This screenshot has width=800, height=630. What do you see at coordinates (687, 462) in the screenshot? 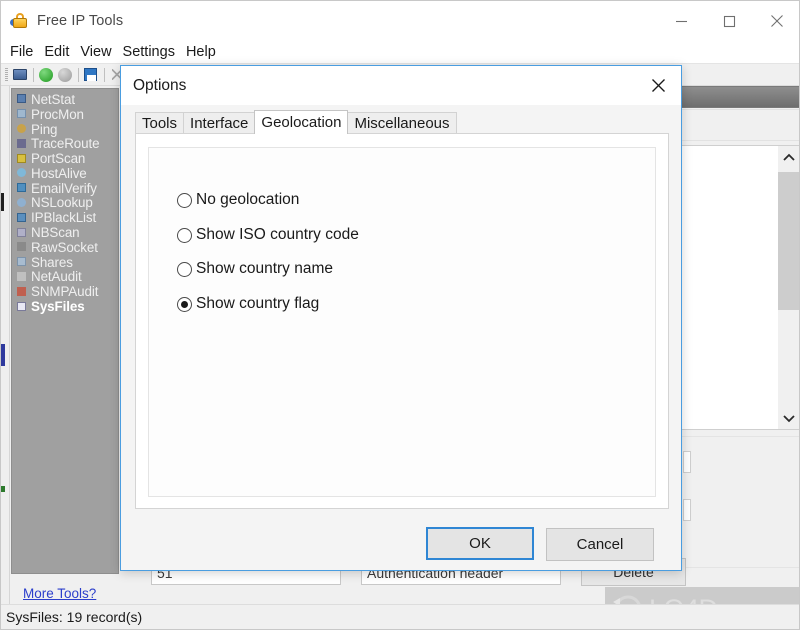
I see `panel-field-a` at bounding box center [687, 462].